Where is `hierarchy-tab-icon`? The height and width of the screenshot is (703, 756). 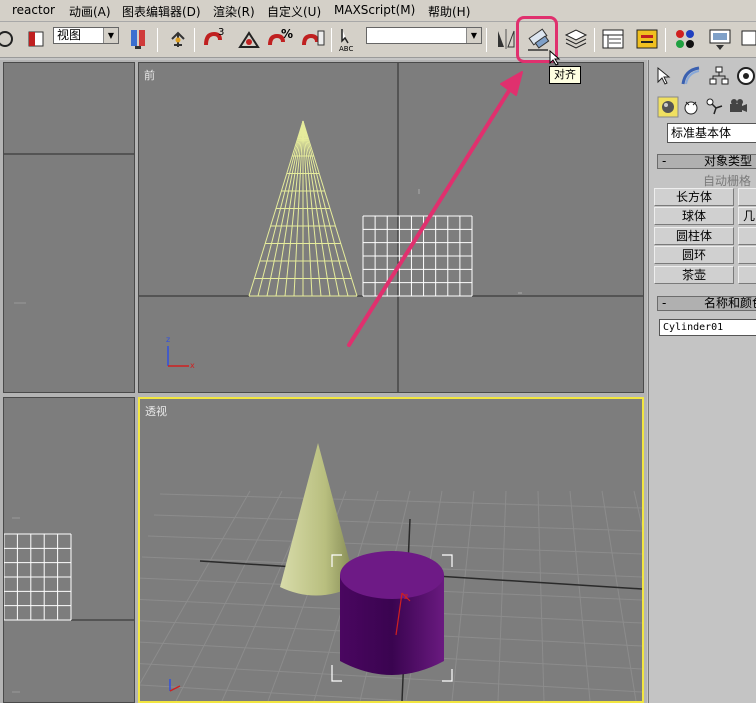 hierarchy-tab-icon is located at coordinates (719, 76).